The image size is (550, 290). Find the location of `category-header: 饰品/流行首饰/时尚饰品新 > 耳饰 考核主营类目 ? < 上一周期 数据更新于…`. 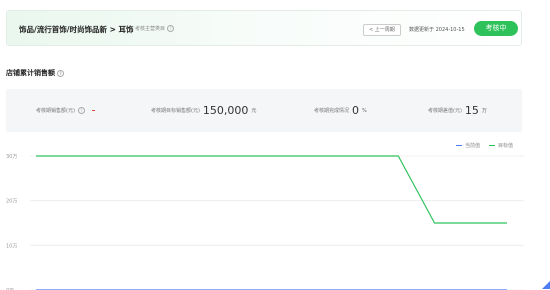

category-header: 饰品/流行首饰/时尚饰品新 > 耳饰 考核主营类目 ? < 上一周期 数据更新于… is located at coordinates (264, 28).